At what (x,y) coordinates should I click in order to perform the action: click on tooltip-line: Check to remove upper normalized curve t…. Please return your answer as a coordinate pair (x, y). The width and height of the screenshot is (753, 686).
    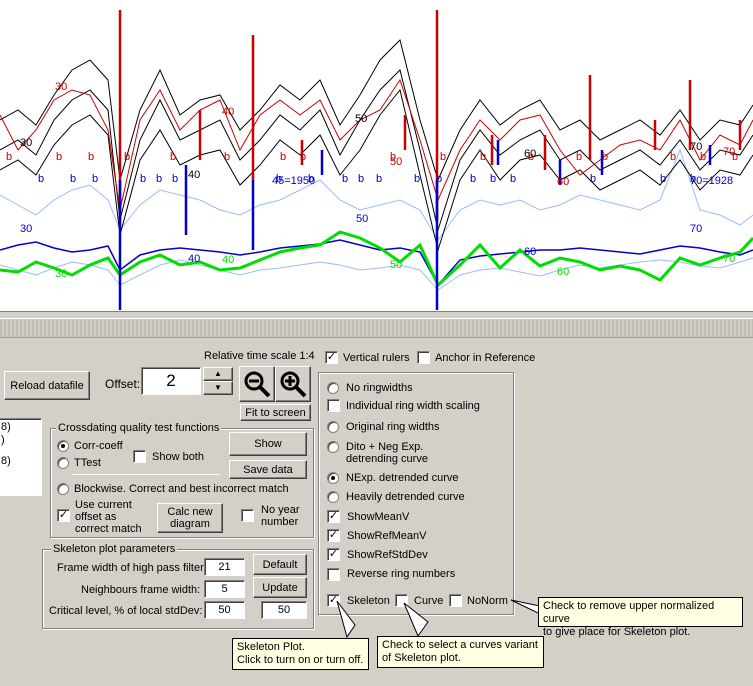
    Looking at the image, I should click on (629, 619).